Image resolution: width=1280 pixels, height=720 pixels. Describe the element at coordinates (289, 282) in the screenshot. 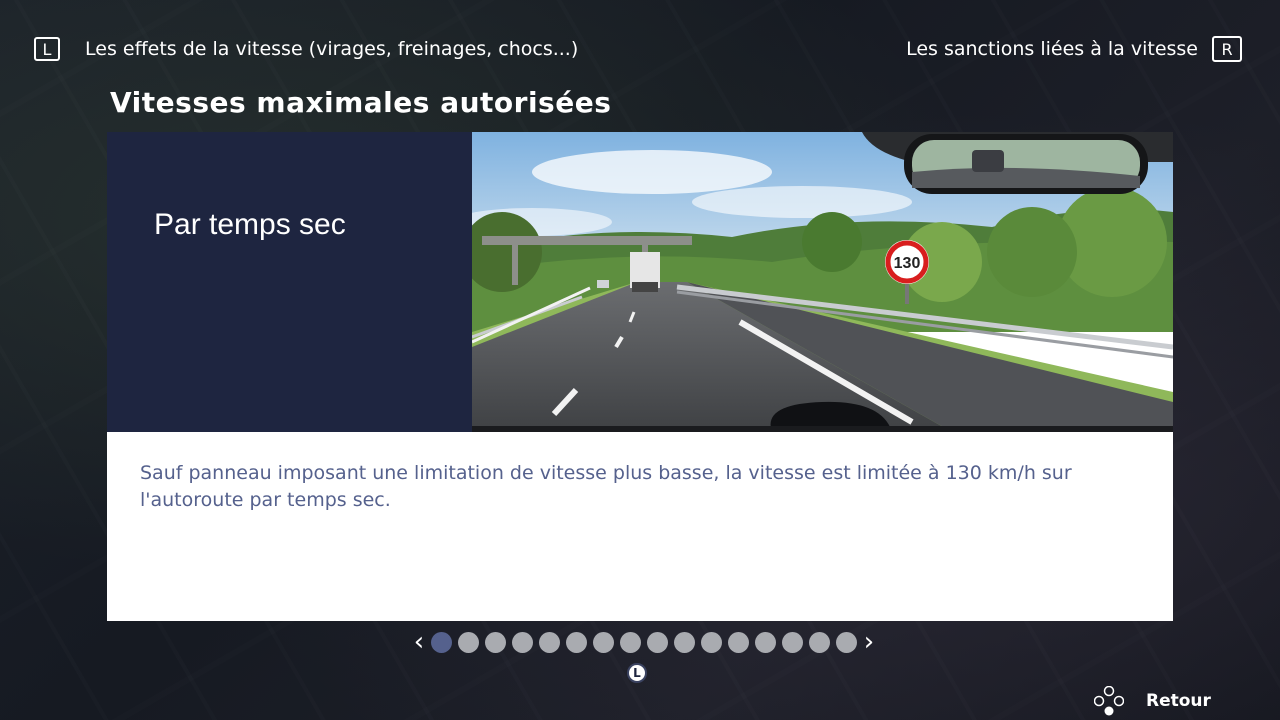

I see `card-heading-panel: Par temps sec` at that location.